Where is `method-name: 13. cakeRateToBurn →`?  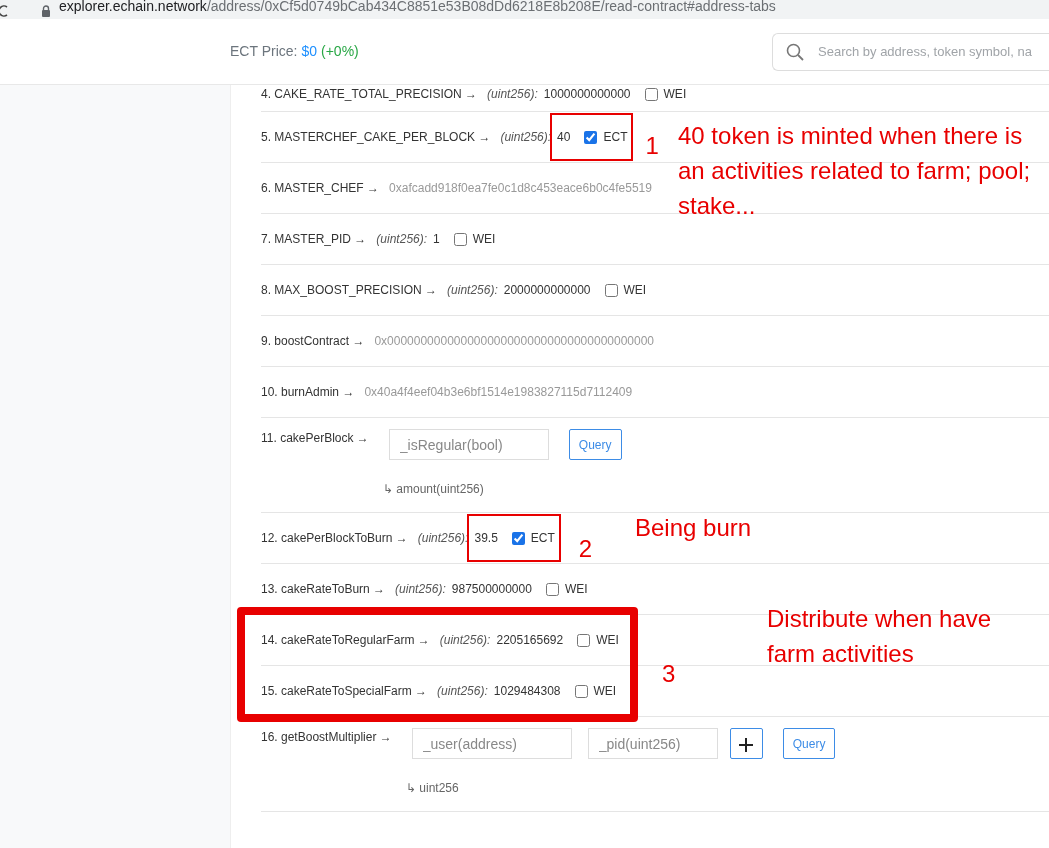
method-name: 13. cakeRateToBurn → is located at coordinates (323, 589).